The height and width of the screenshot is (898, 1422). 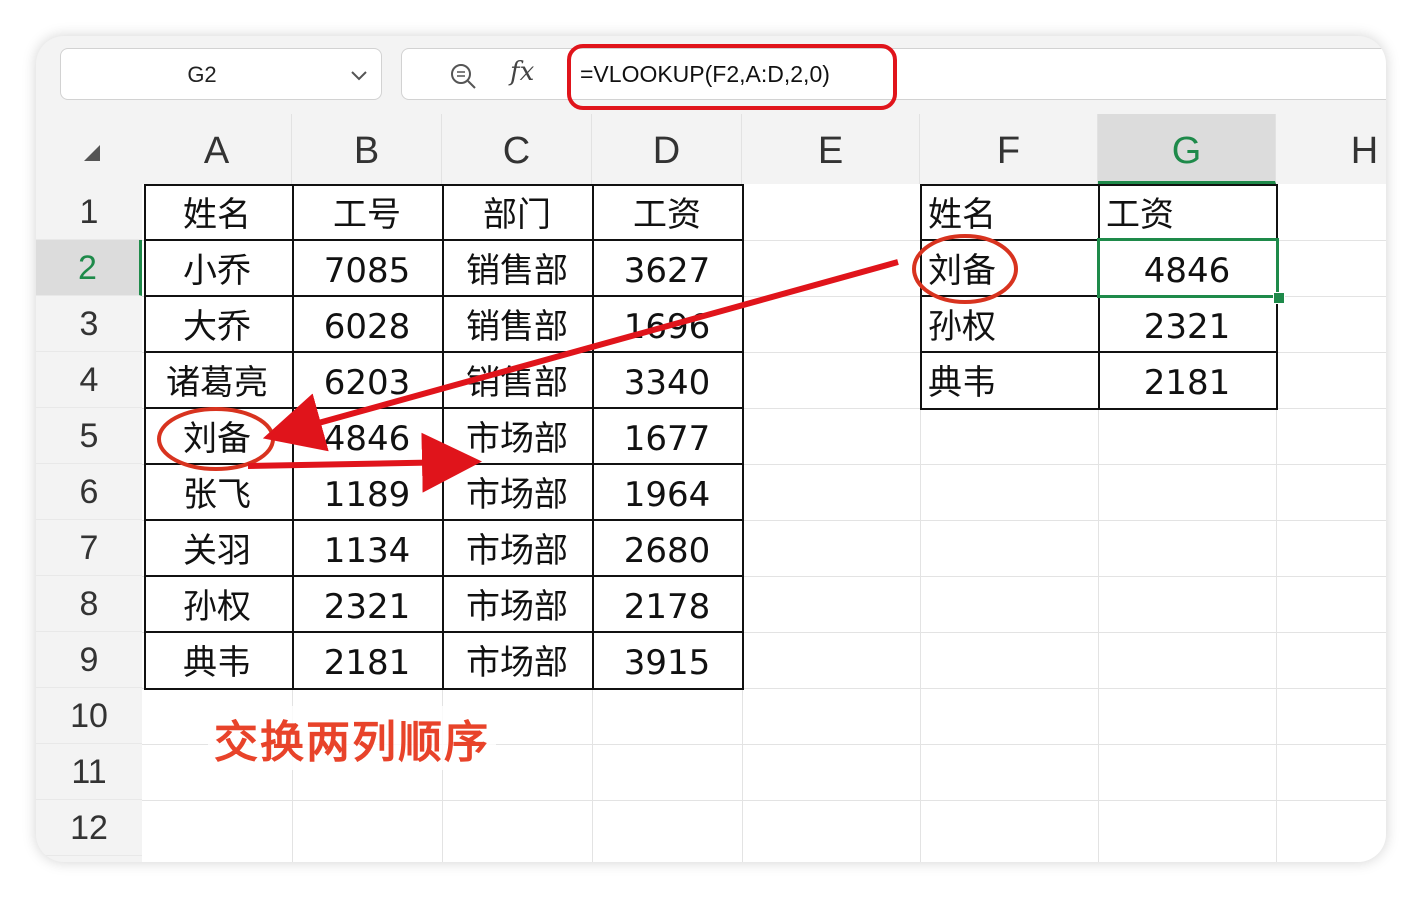 What do you see at coordinates (1187, 382) in the screenshot?
I see `cell-g4: 2181` at bounding box center [1187, 382].